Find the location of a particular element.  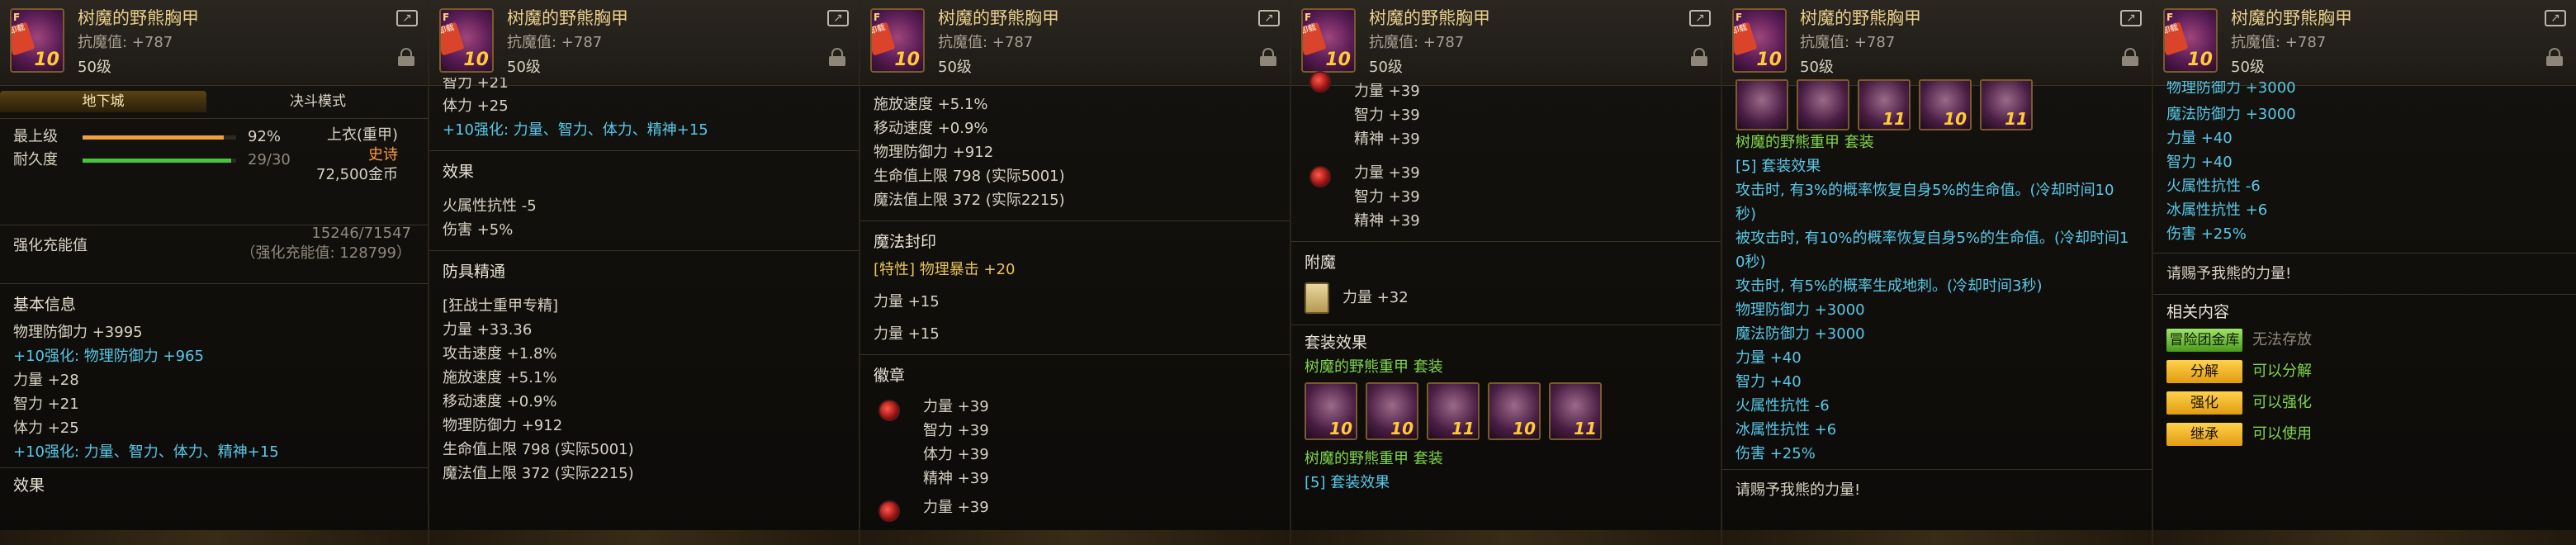

stat-line: 生命值上限 798 (实际5001) is located at coordinates (969, 177).